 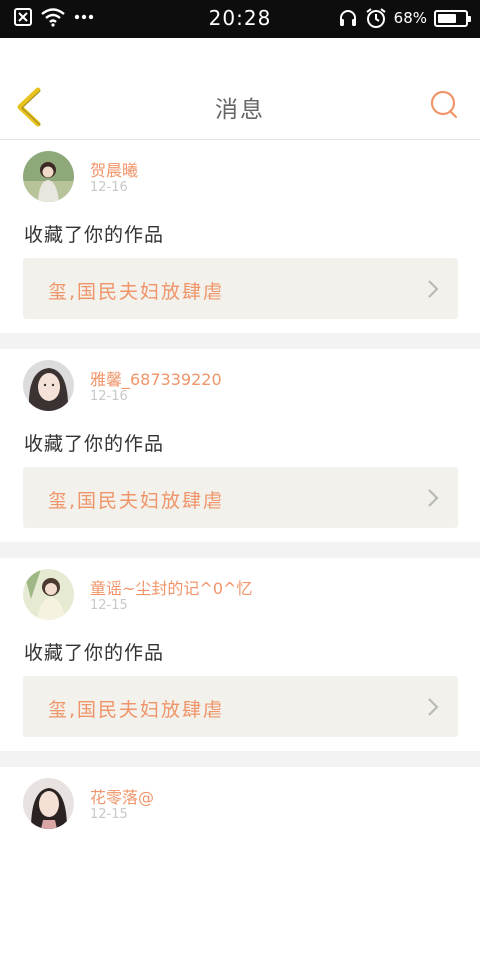 What do you see at coordinates (240, 19) in the screenshot?
I see `status-bar: 20:28 68%` at bounding box center [240, 19].